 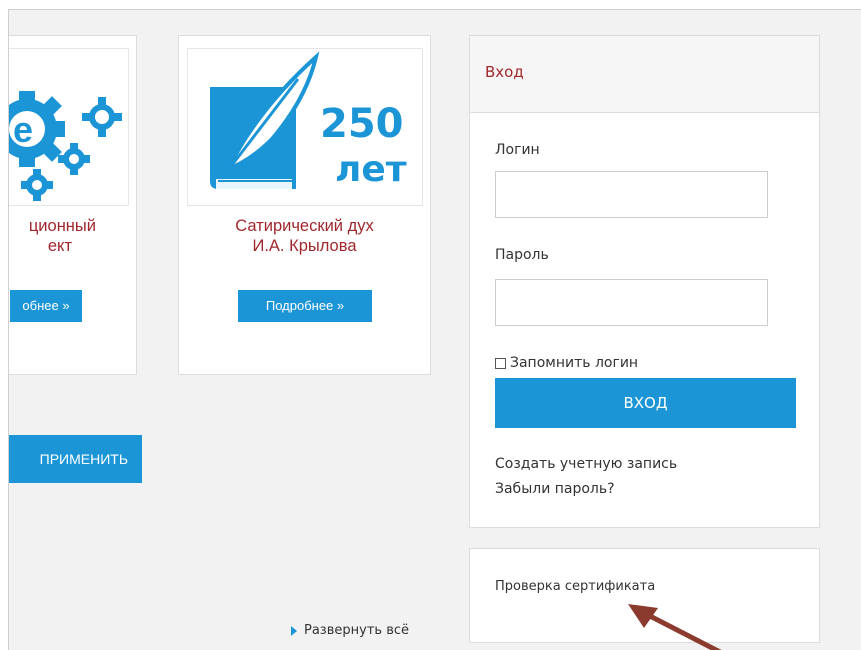 I want to click on course-card-2-image: 250 лет, so click(x=305, y=127).